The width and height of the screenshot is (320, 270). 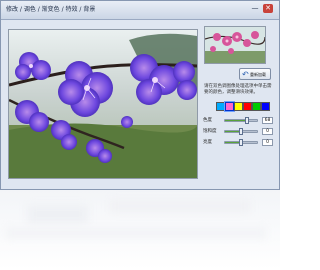 I want to click on brightness-slider, so click(x=241, y=142).